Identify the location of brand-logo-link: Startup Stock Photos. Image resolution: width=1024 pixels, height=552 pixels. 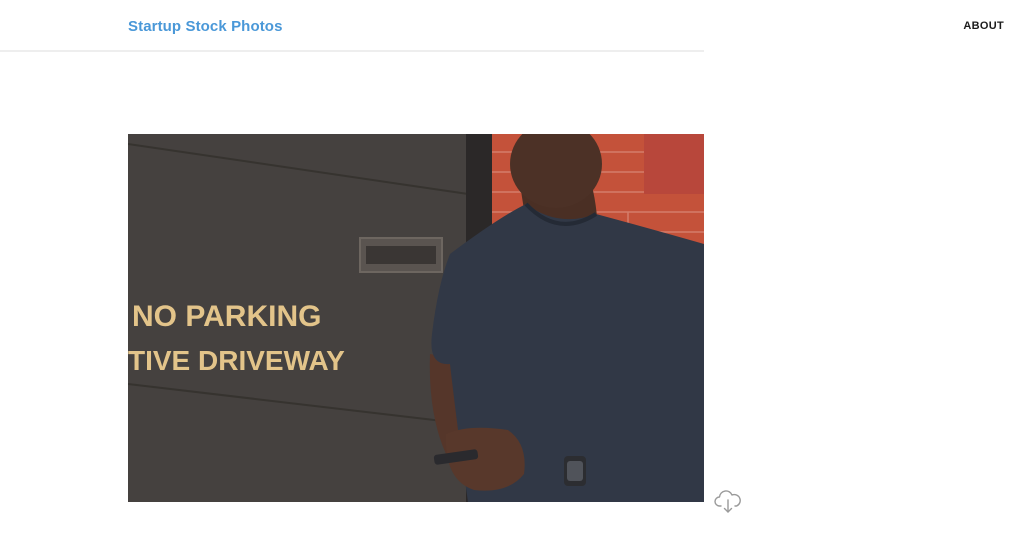
(205, 26).